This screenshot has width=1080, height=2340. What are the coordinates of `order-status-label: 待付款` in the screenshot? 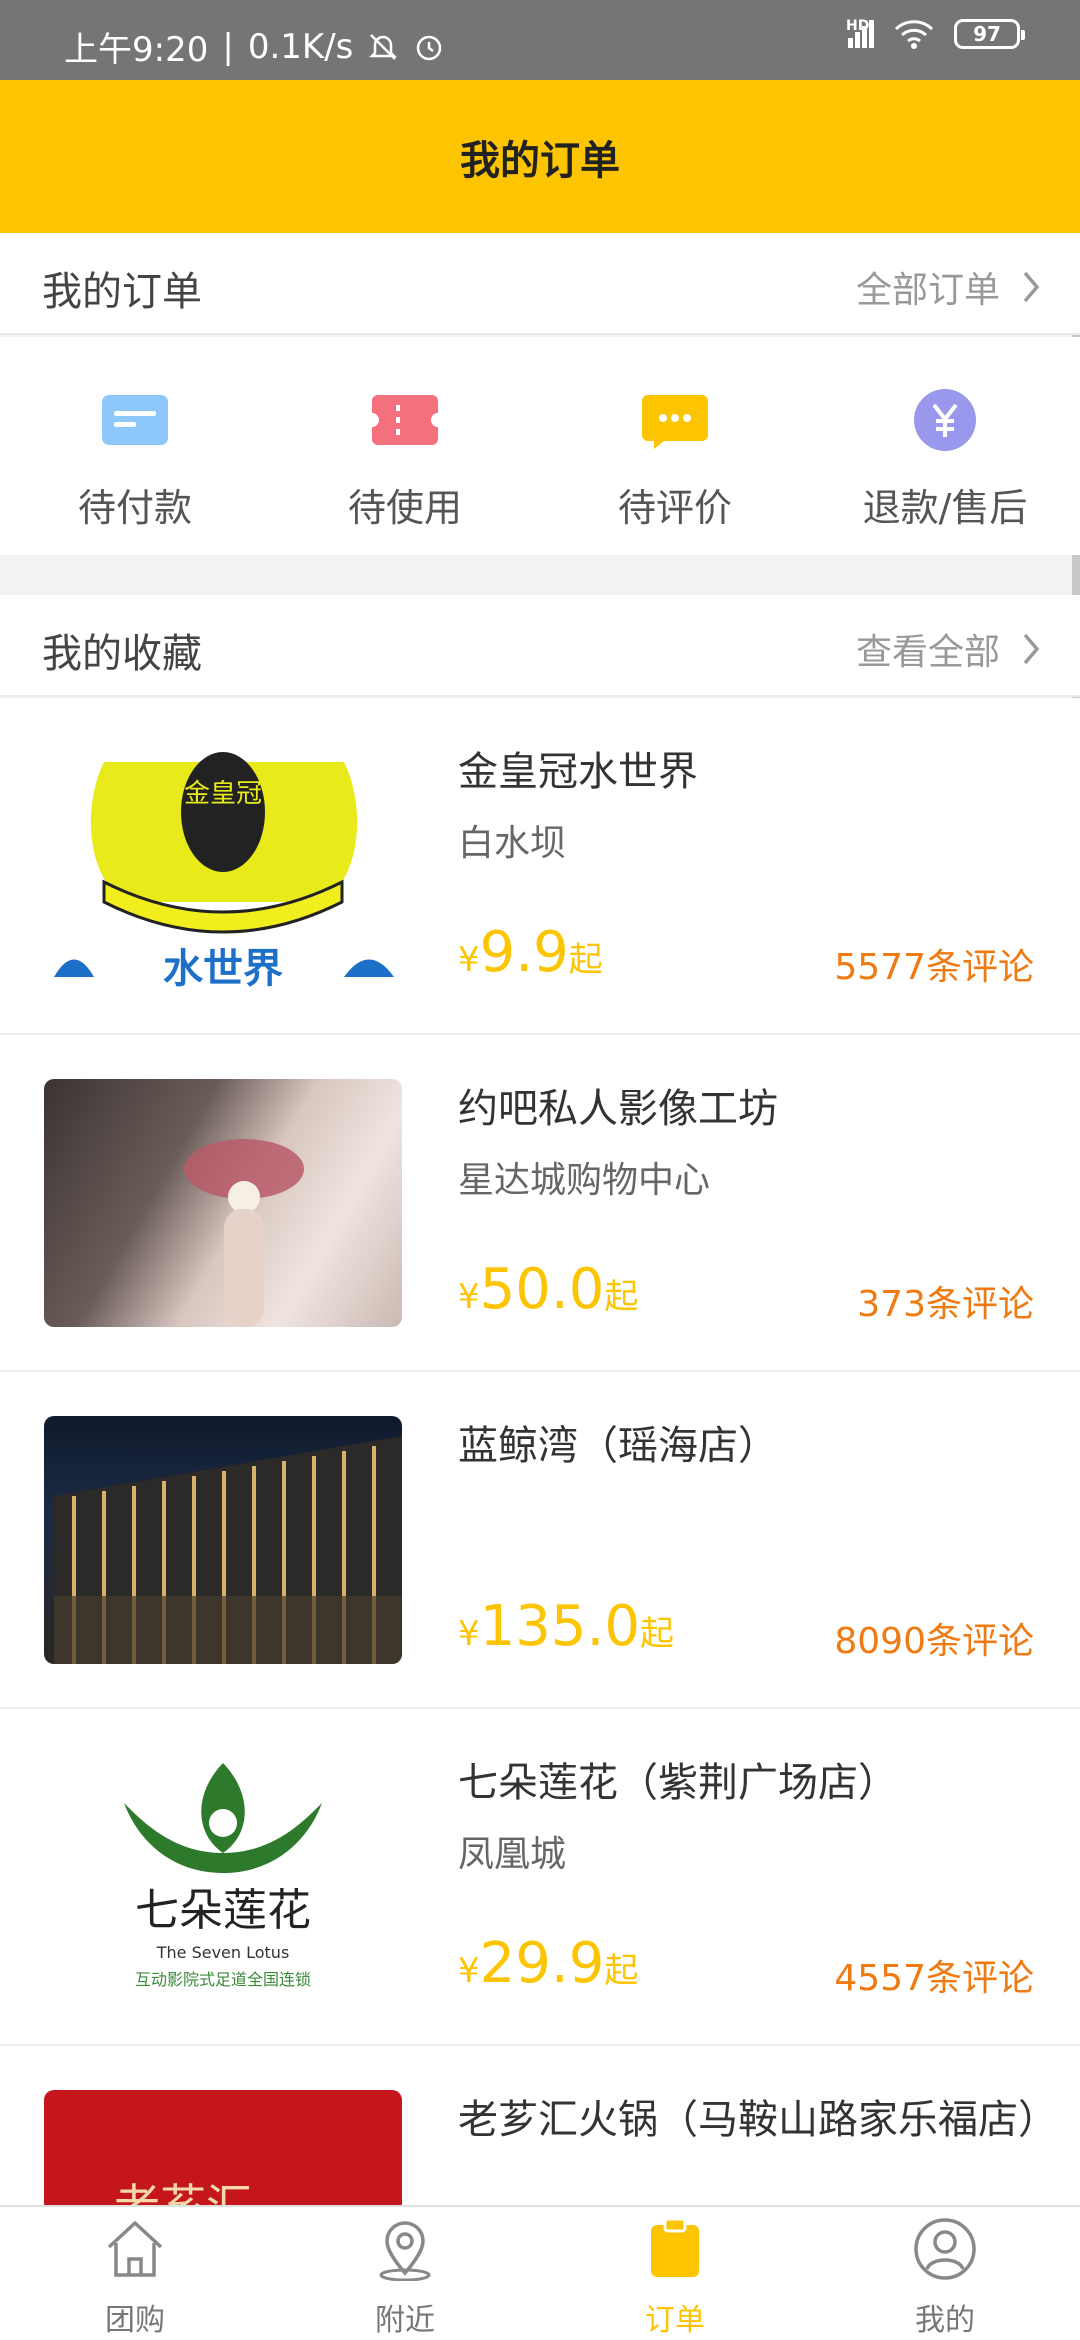 It's located at (134, 508).